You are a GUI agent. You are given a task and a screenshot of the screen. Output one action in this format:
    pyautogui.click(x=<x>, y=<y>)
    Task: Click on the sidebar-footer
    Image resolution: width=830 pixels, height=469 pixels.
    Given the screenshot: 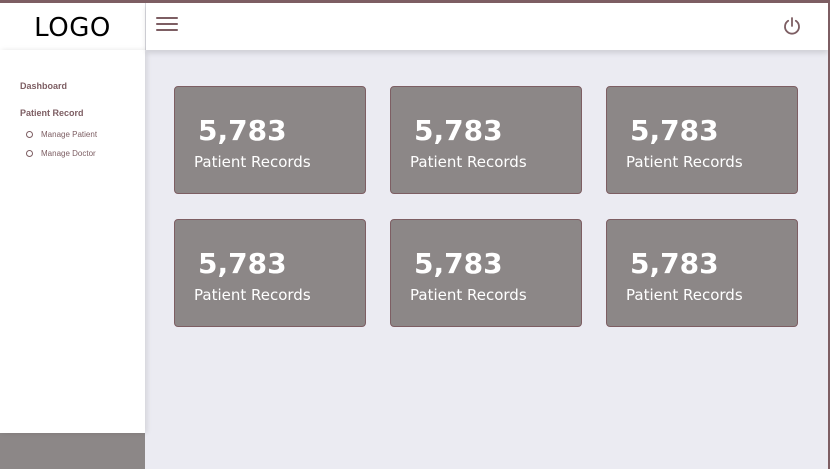 What is the action you would take?
    pyautogui.click(x=72, y=451)
    